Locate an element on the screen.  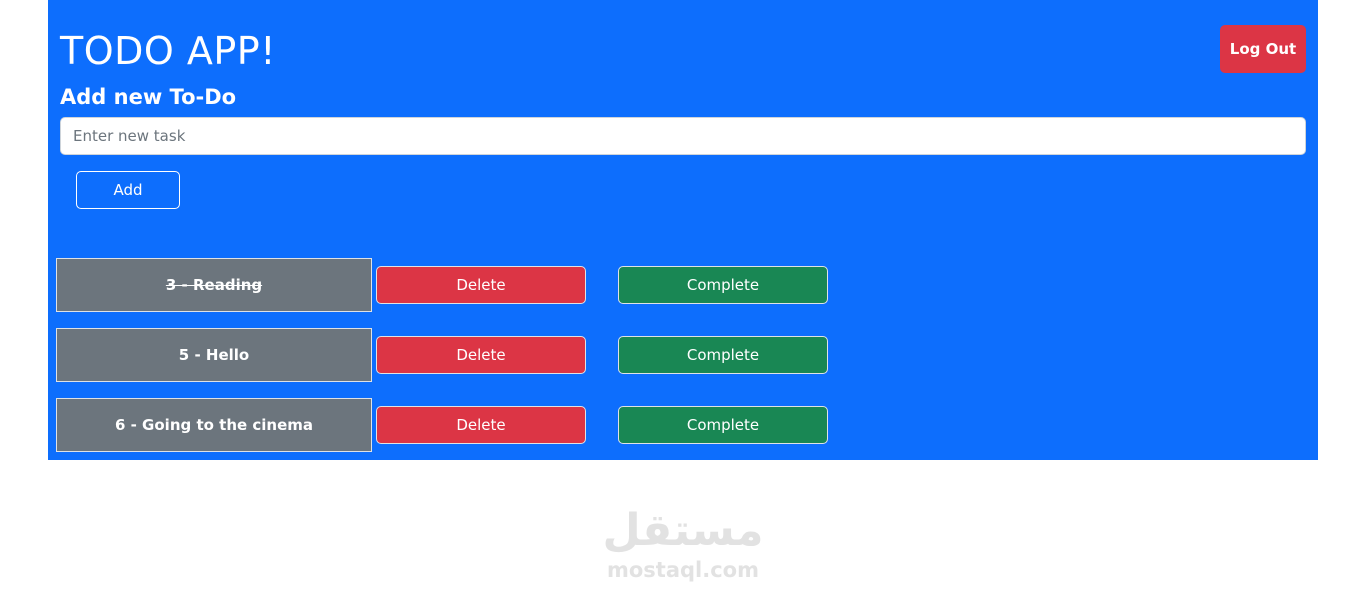
watermark-arabic-text: مستقل is located at coordinates (683, 530).